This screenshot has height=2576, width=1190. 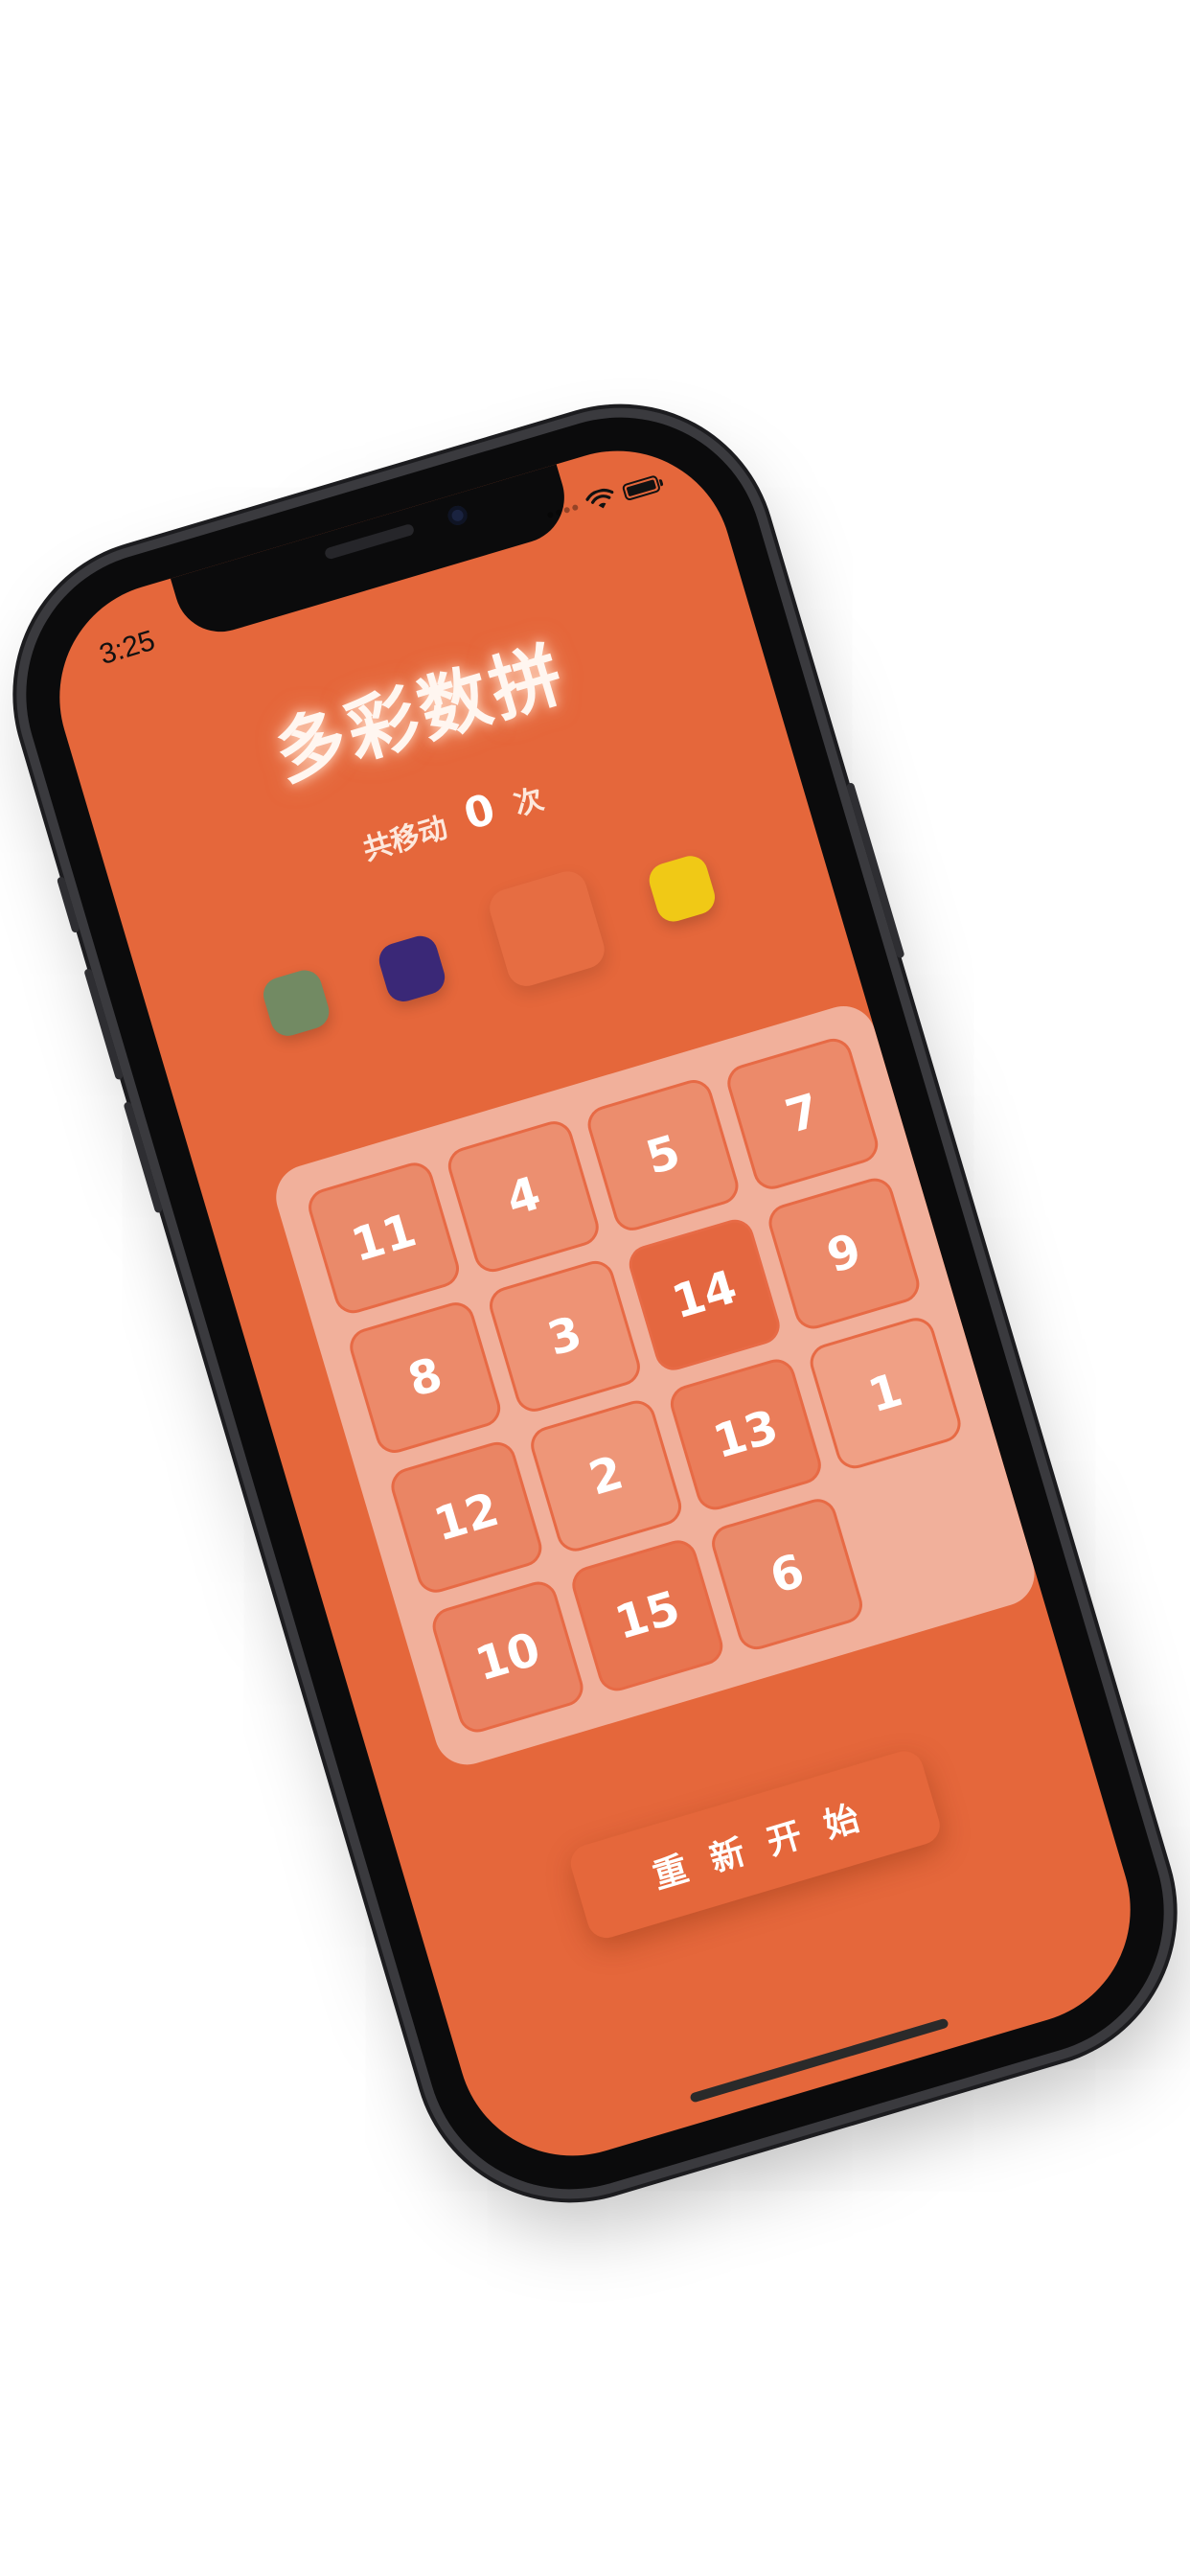 What do you see at coordinates (927, 1533) in the screenshot?
I see `empty-slot` at bounding box center [927, 1533].